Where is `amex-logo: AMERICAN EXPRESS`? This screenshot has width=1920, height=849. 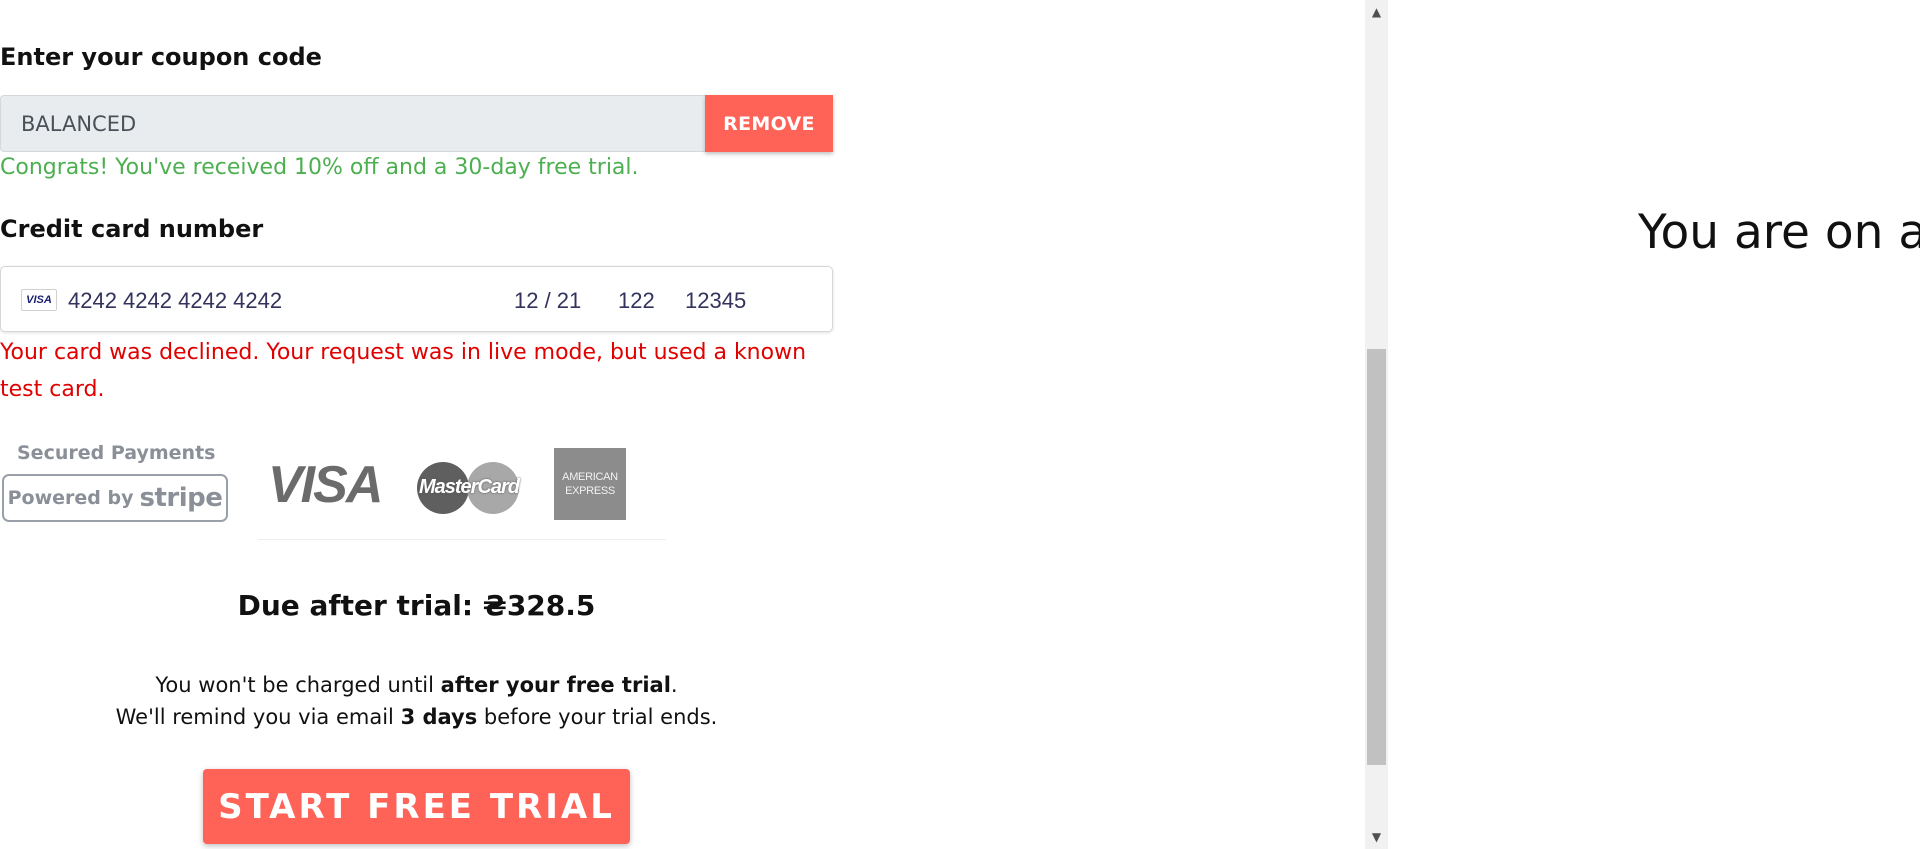 amex-logo: AMERICAN EXPRESS is located at coordinates (590, 484).